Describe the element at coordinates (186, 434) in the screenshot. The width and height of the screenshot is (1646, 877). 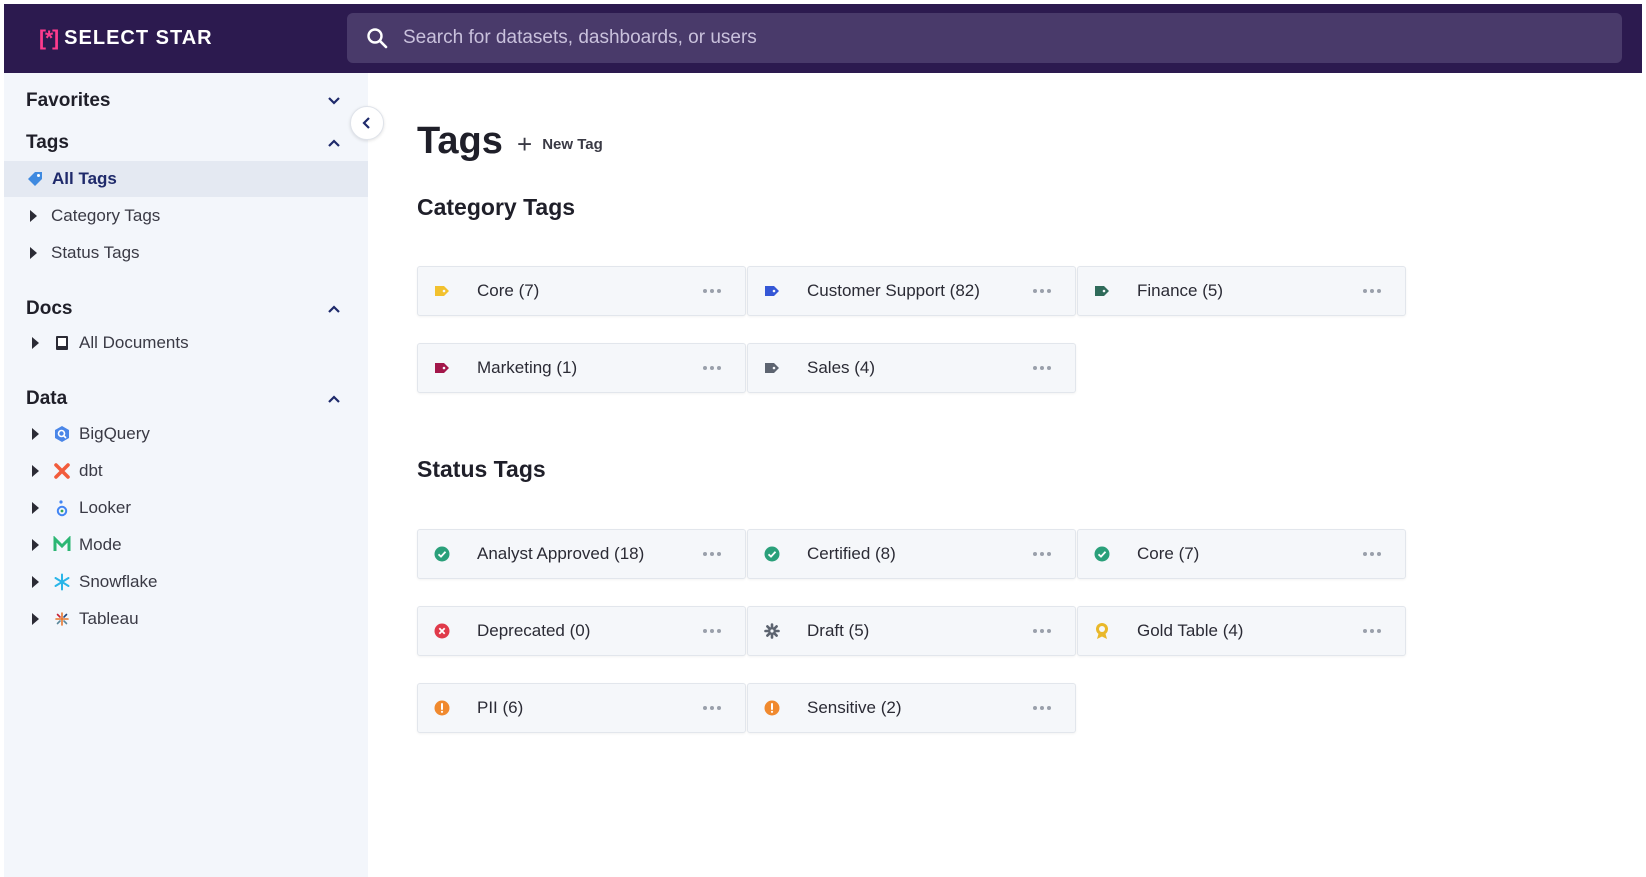
I see `sidebar-item-bigquery: BigQuery` at that location.